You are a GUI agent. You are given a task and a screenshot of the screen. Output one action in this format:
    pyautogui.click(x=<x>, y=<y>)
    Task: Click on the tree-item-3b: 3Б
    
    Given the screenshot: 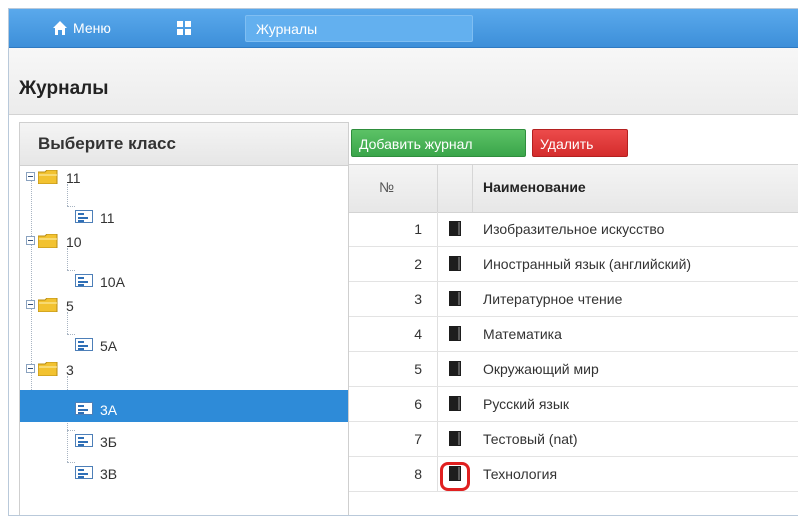 What is the action you would take?
    pyautogui.click(x=184, y=438)
    